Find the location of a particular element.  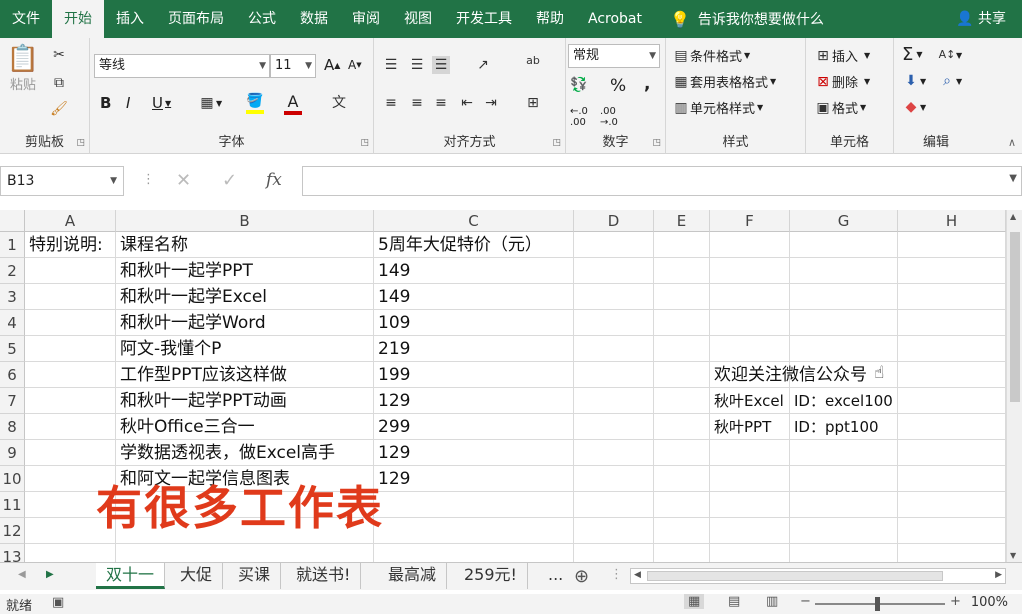

cell-h8 is located at coordinates (952, 427).